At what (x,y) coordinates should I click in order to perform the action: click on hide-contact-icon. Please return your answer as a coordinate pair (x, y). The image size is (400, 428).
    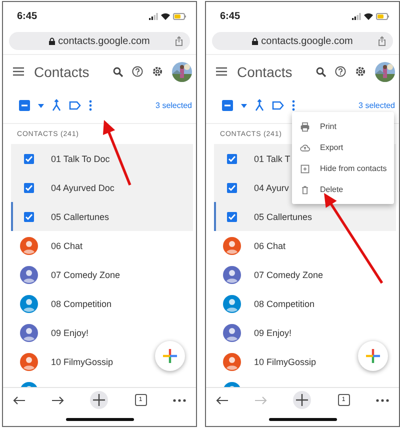
    Looking at the image, I should click on (305, 169).